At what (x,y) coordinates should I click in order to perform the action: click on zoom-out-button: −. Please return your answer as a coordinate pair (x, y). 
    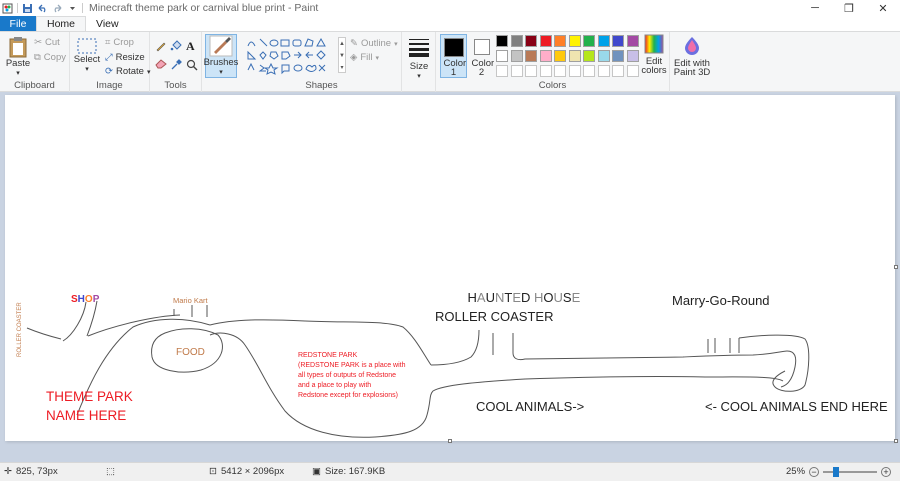
    Looking at the image, I should click on (814, 471).